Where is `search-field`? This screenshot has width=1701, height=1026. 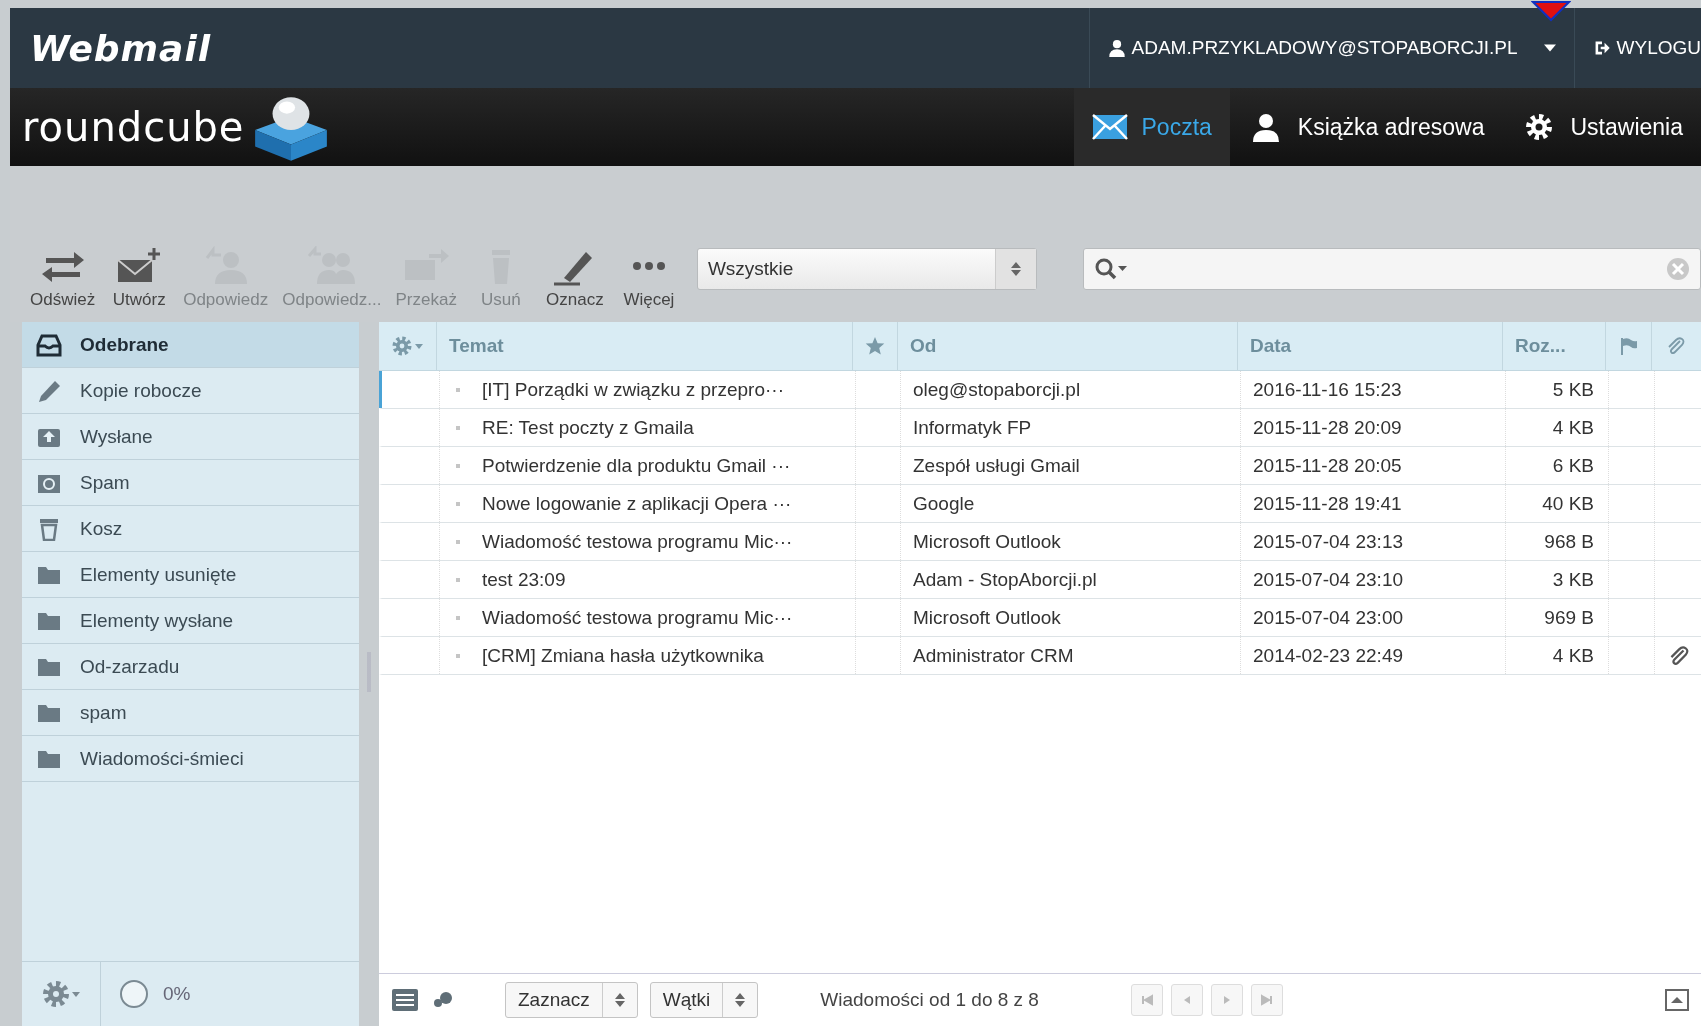 search-field is located at coordinates (1391, 269).